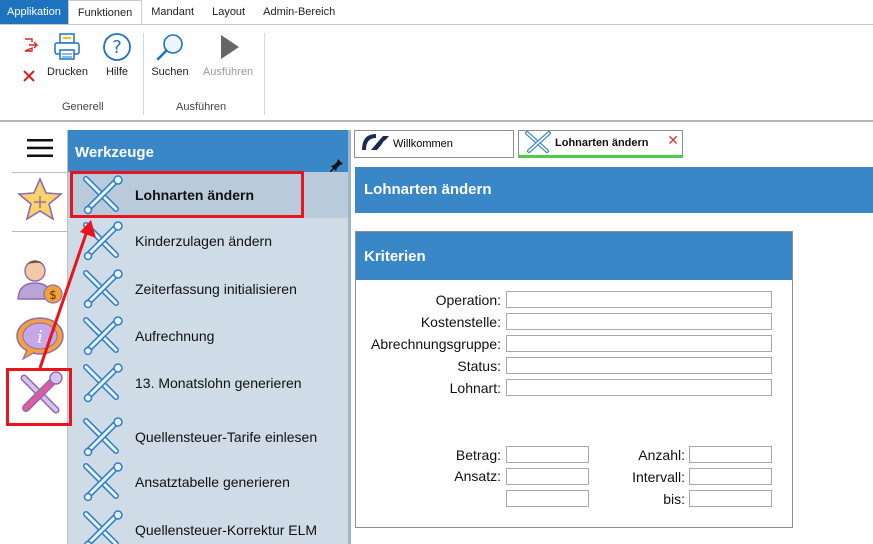 The height and width of the screenshot is (544, 873). I want to click on help-question-icon: ?, so click(117, 49).